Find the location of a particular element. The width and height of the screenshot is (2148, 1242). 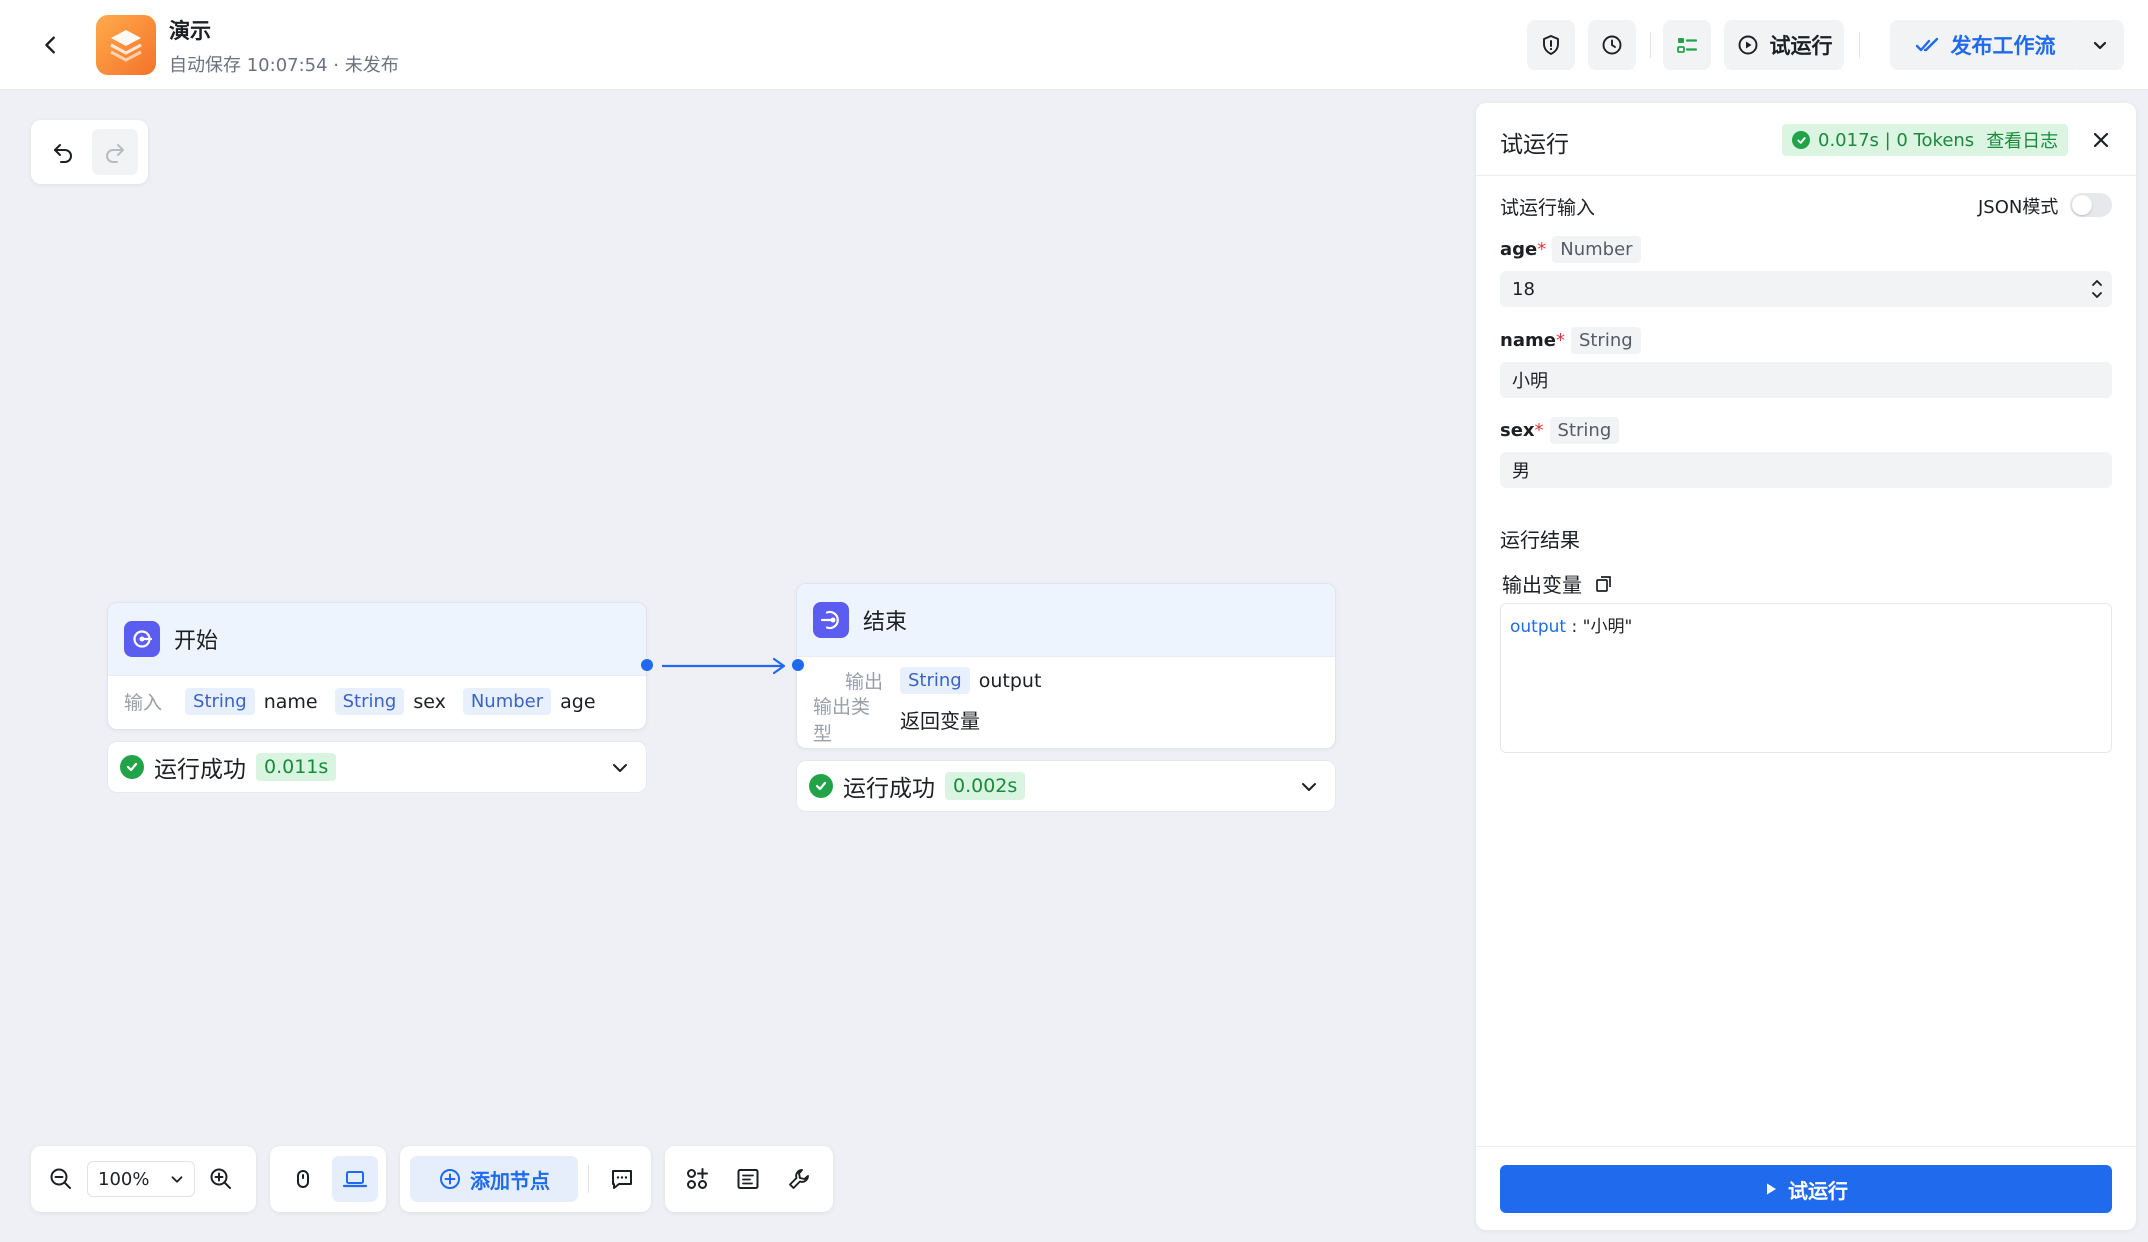

zoom-in-button is located at coordinates (221, 1179).